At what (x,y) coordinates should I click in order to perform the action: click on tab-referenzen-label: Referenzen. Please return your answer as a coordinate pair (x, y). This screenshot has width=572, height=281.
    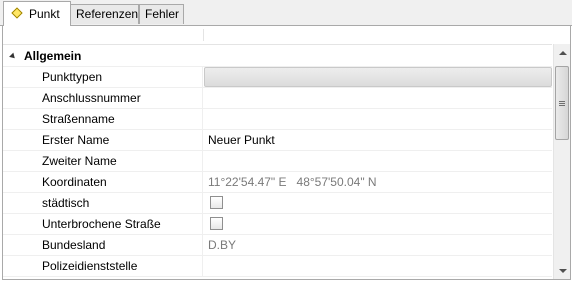
    Looking at the image, I should click on (107, 14).